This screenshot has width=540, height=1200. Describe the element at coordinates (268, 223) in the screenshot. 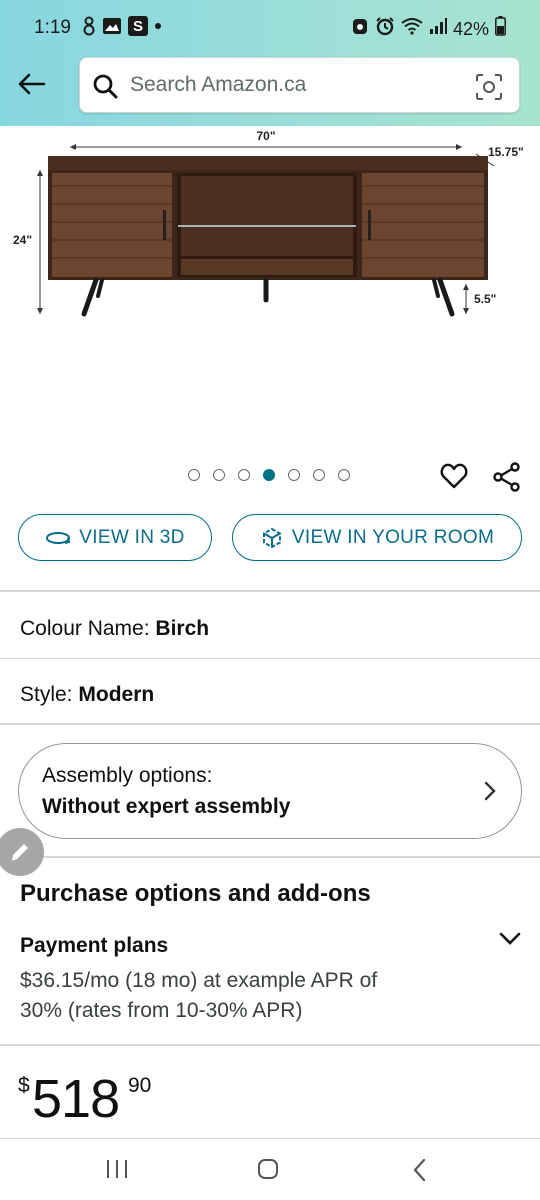

I see `tv-stand-illustration: 70" 15.75" 24" 5.5"` at that location.